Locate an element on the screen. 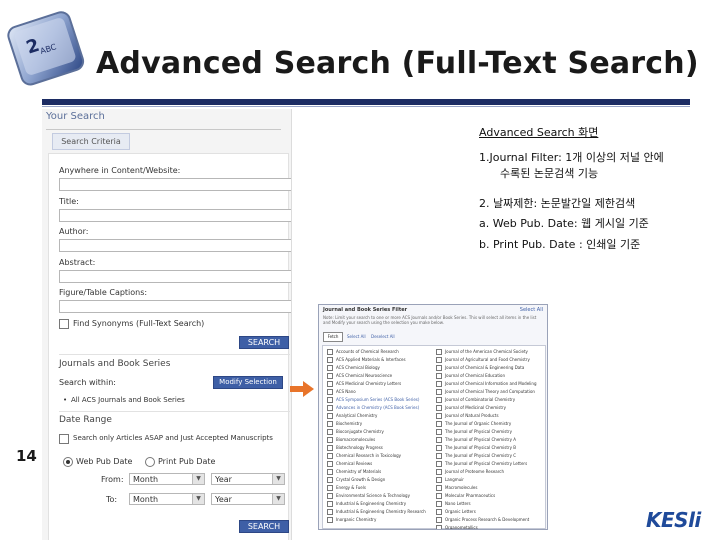 The width and height of the screenshot is (720, 540). title-input is located at coordinates (175, 215).